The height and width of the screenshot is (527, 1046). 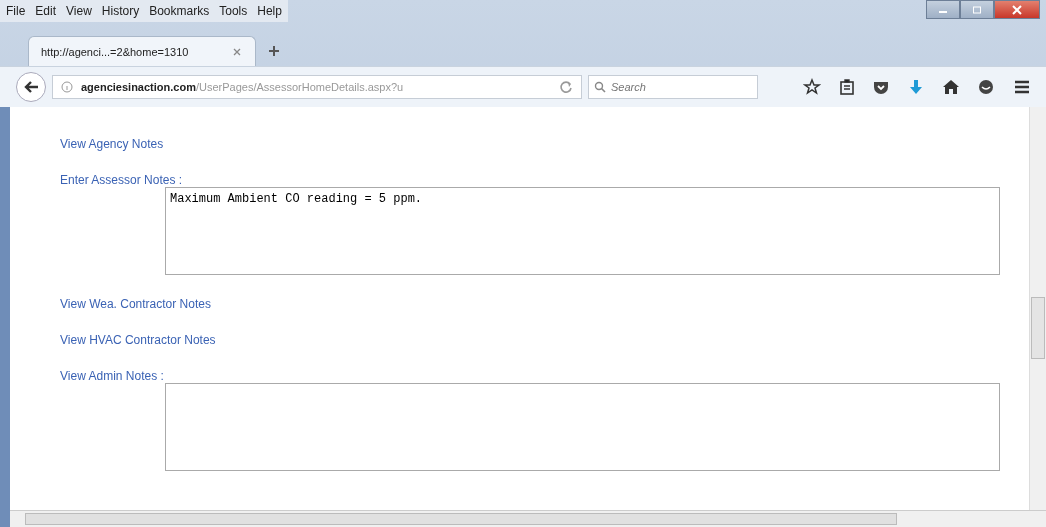 I want to click on back-button, so click(x=31, y=87).